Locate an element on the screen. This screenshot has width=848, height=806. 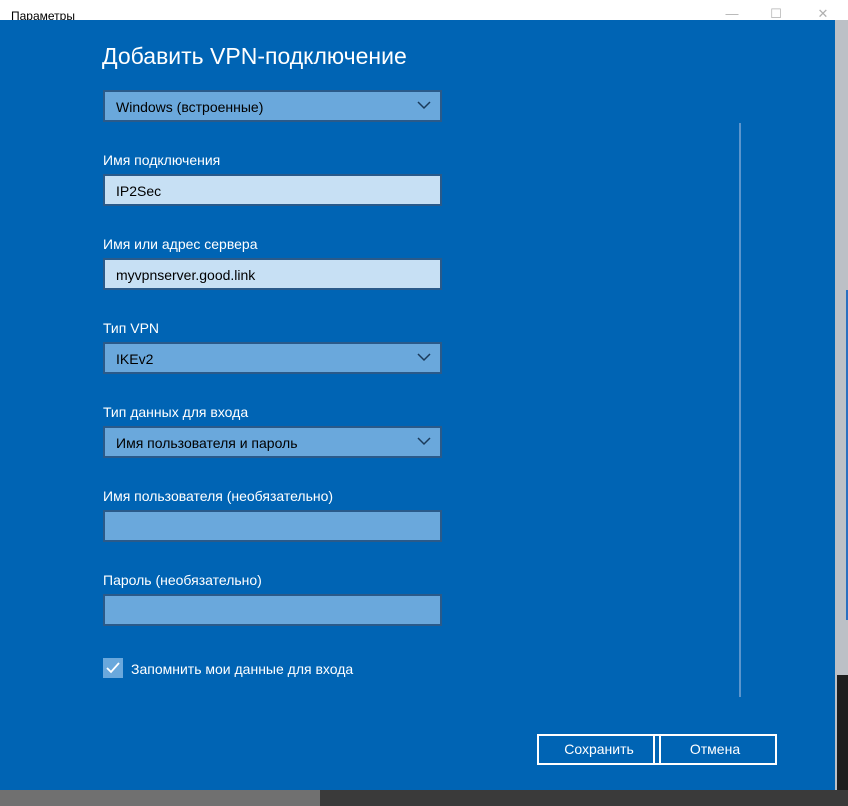
minimize-button: — is located at coordinates (732, 13).